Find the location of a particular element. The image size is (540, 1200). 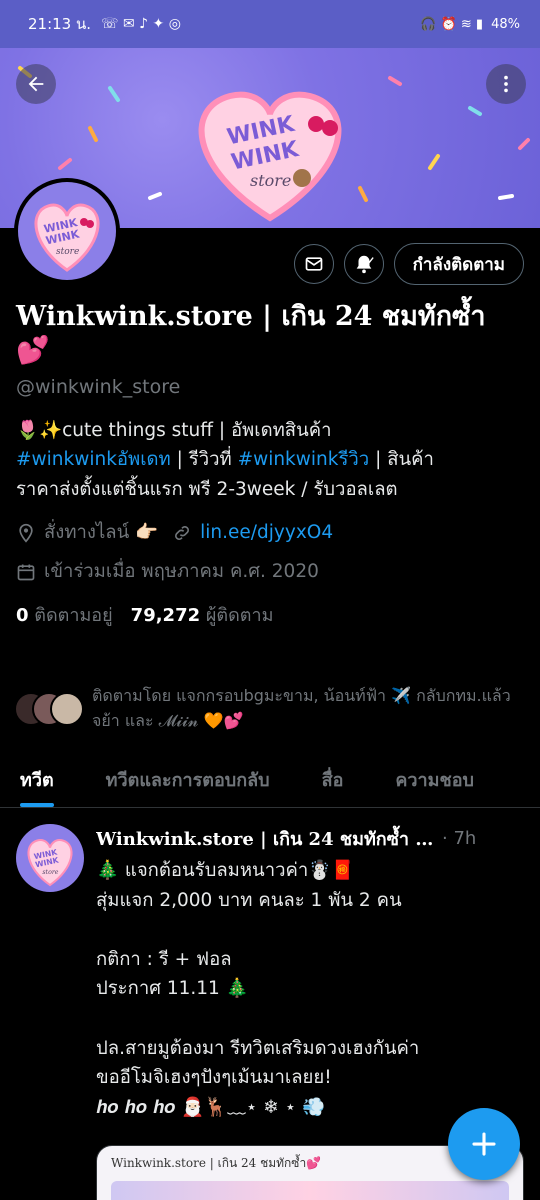

back-arrow-icon is located at coordinates (36, 84).